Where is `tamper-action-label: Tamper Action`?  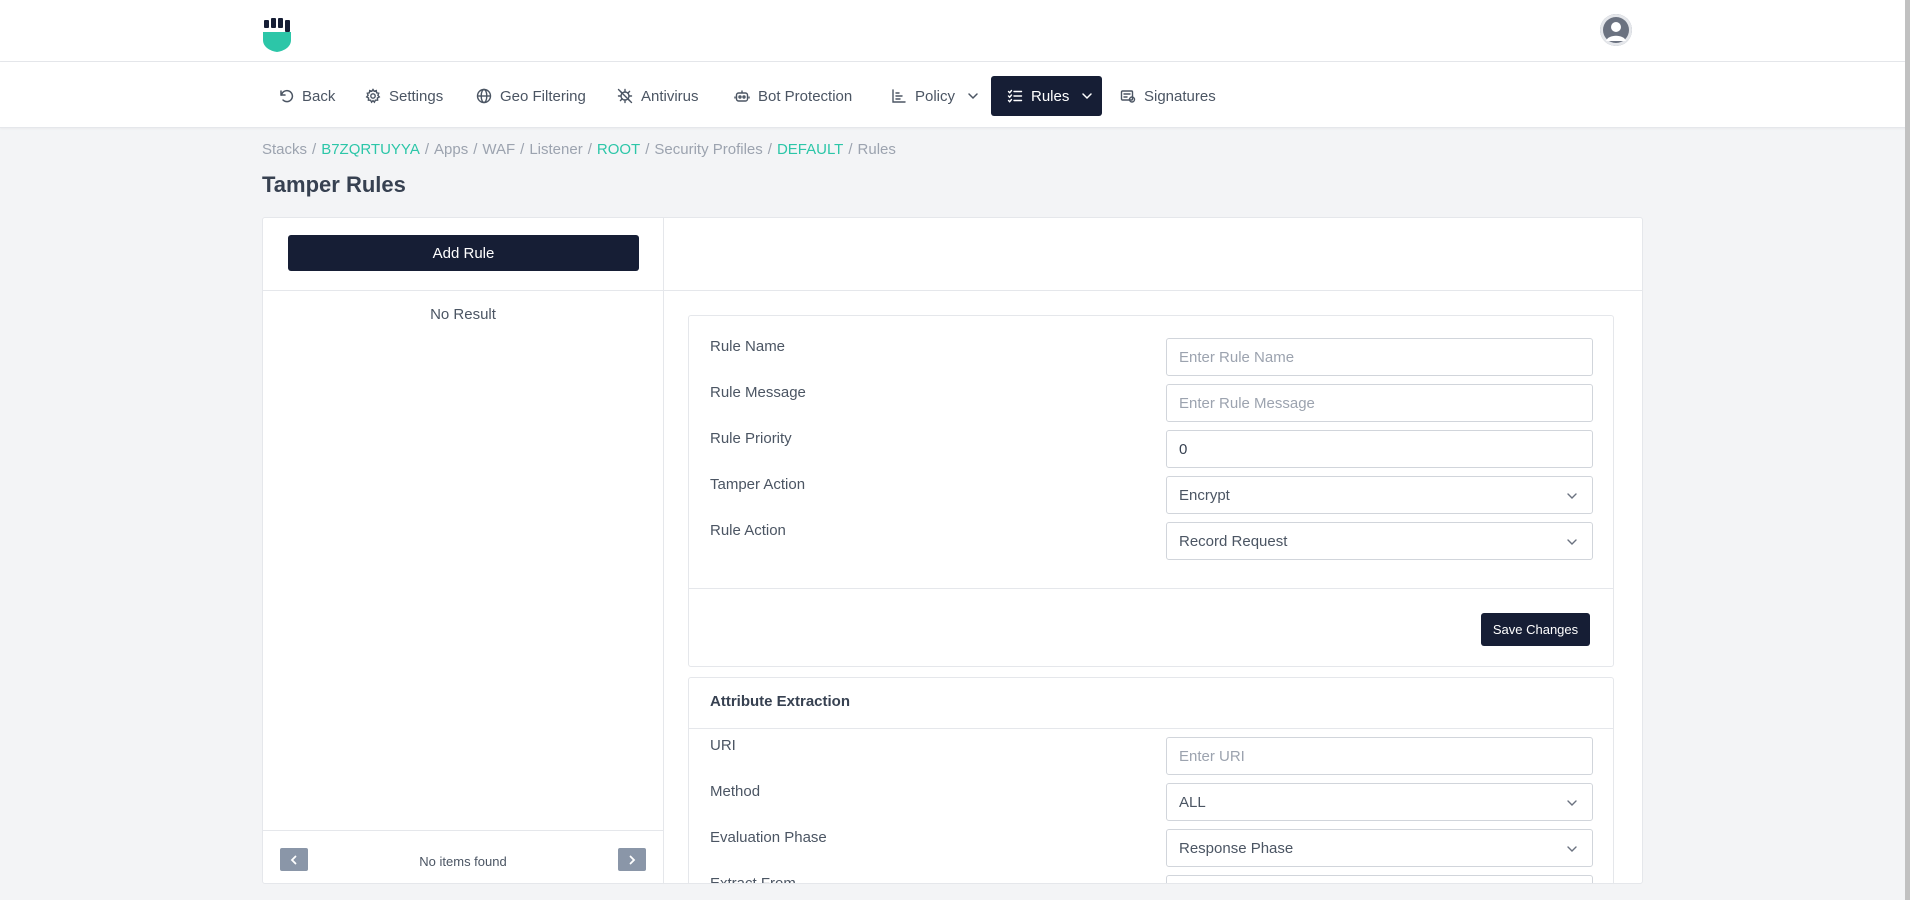 tamper-action-label: Tamper Action is located at coordinates (758, 484).